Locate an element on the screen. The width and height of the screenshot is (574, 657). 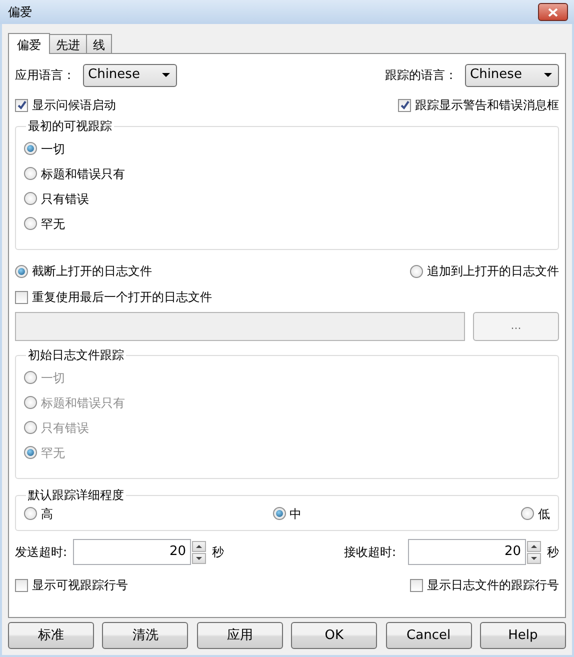
radio-label: 高 is located at coordinates (47, 514).